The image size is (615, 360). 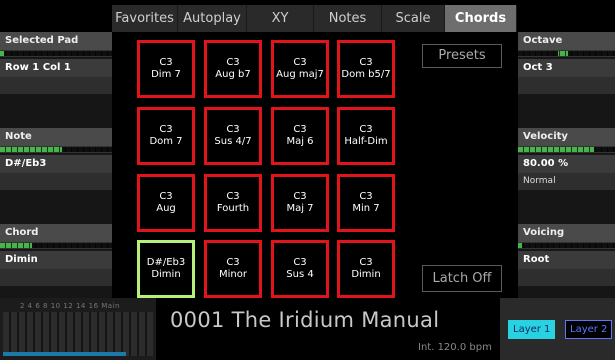 I want to click on pad-r4c4: C3 Dimin, so click(x=366, y=269).